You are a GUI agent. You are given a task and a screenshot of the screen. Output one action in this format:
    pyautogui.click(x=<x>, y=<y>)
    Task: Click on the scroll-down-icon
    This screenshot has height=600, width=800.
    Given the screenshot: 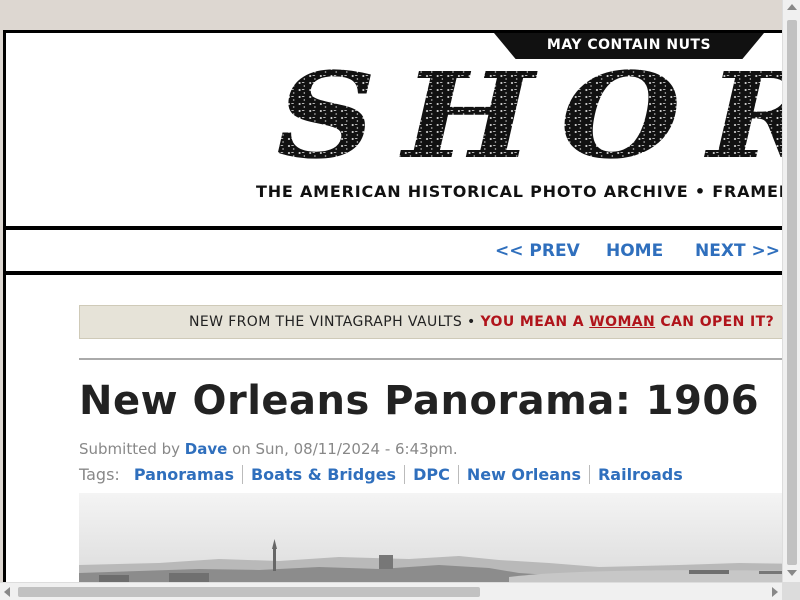 What is the action you would take?
    pyautogui.click(x=792, y=573)
    